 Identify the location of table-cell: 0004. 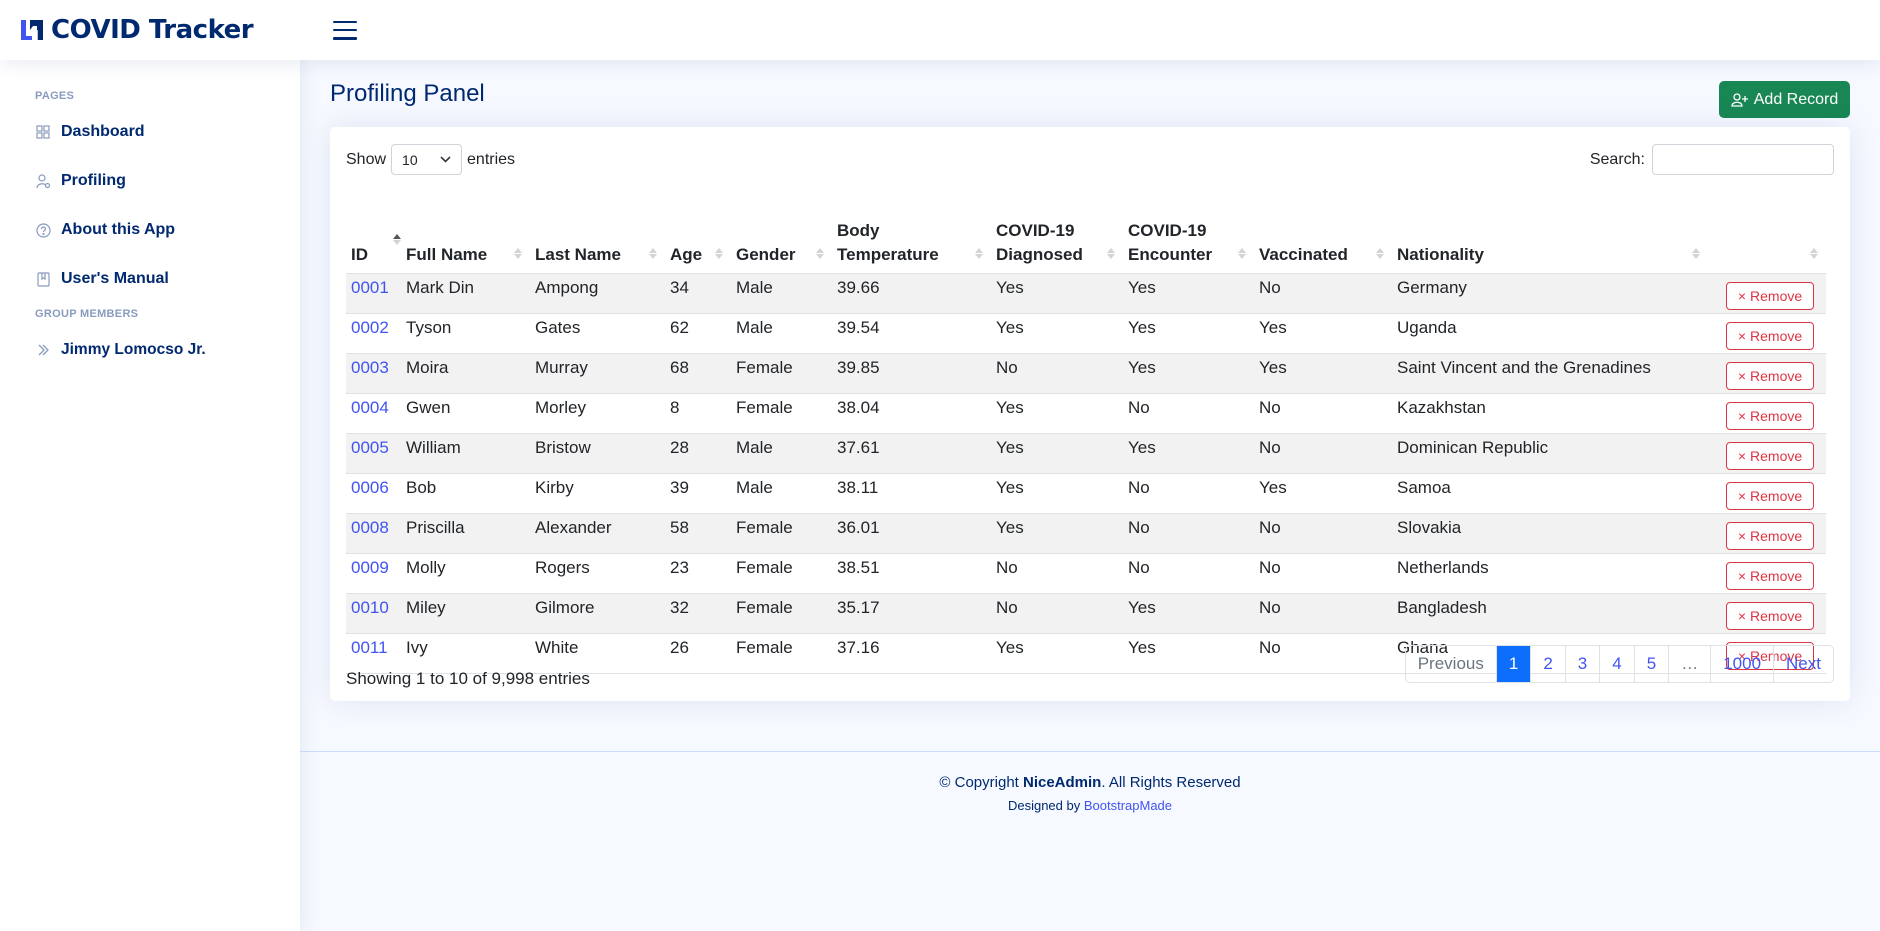
(373, 412).